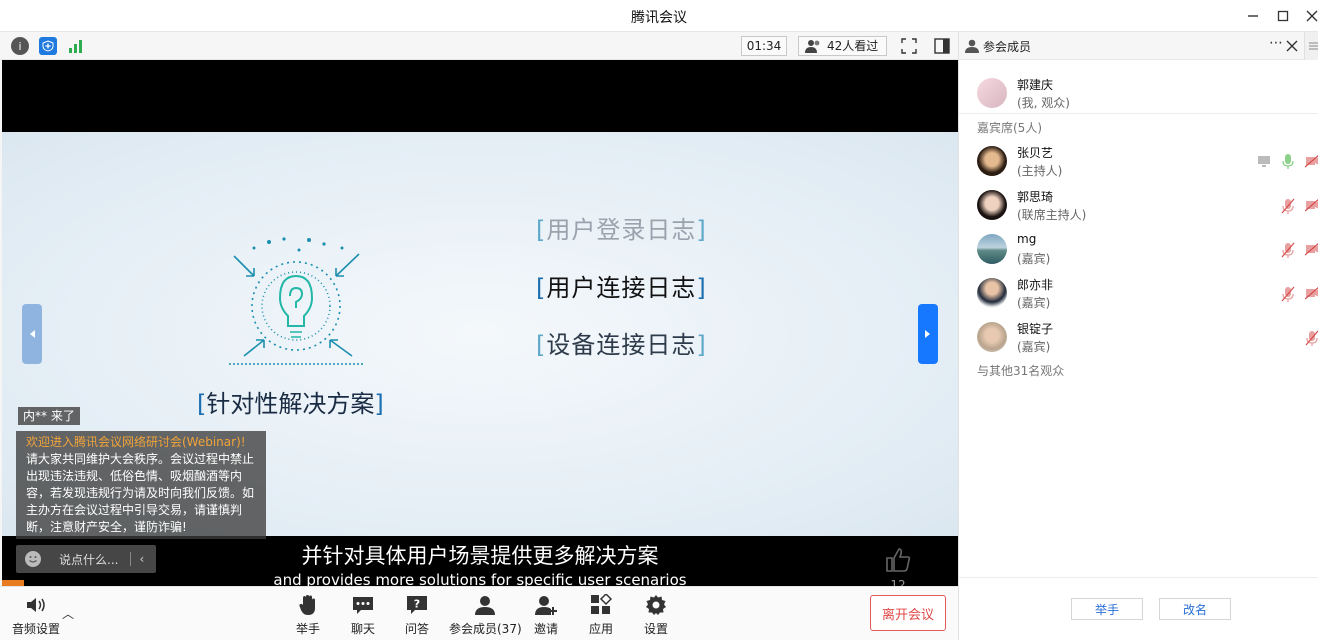 The image size is (1318, 640). Describe the element at coordinates (1288, 161) in the screenshot. I see `microphone-icon` at that location.